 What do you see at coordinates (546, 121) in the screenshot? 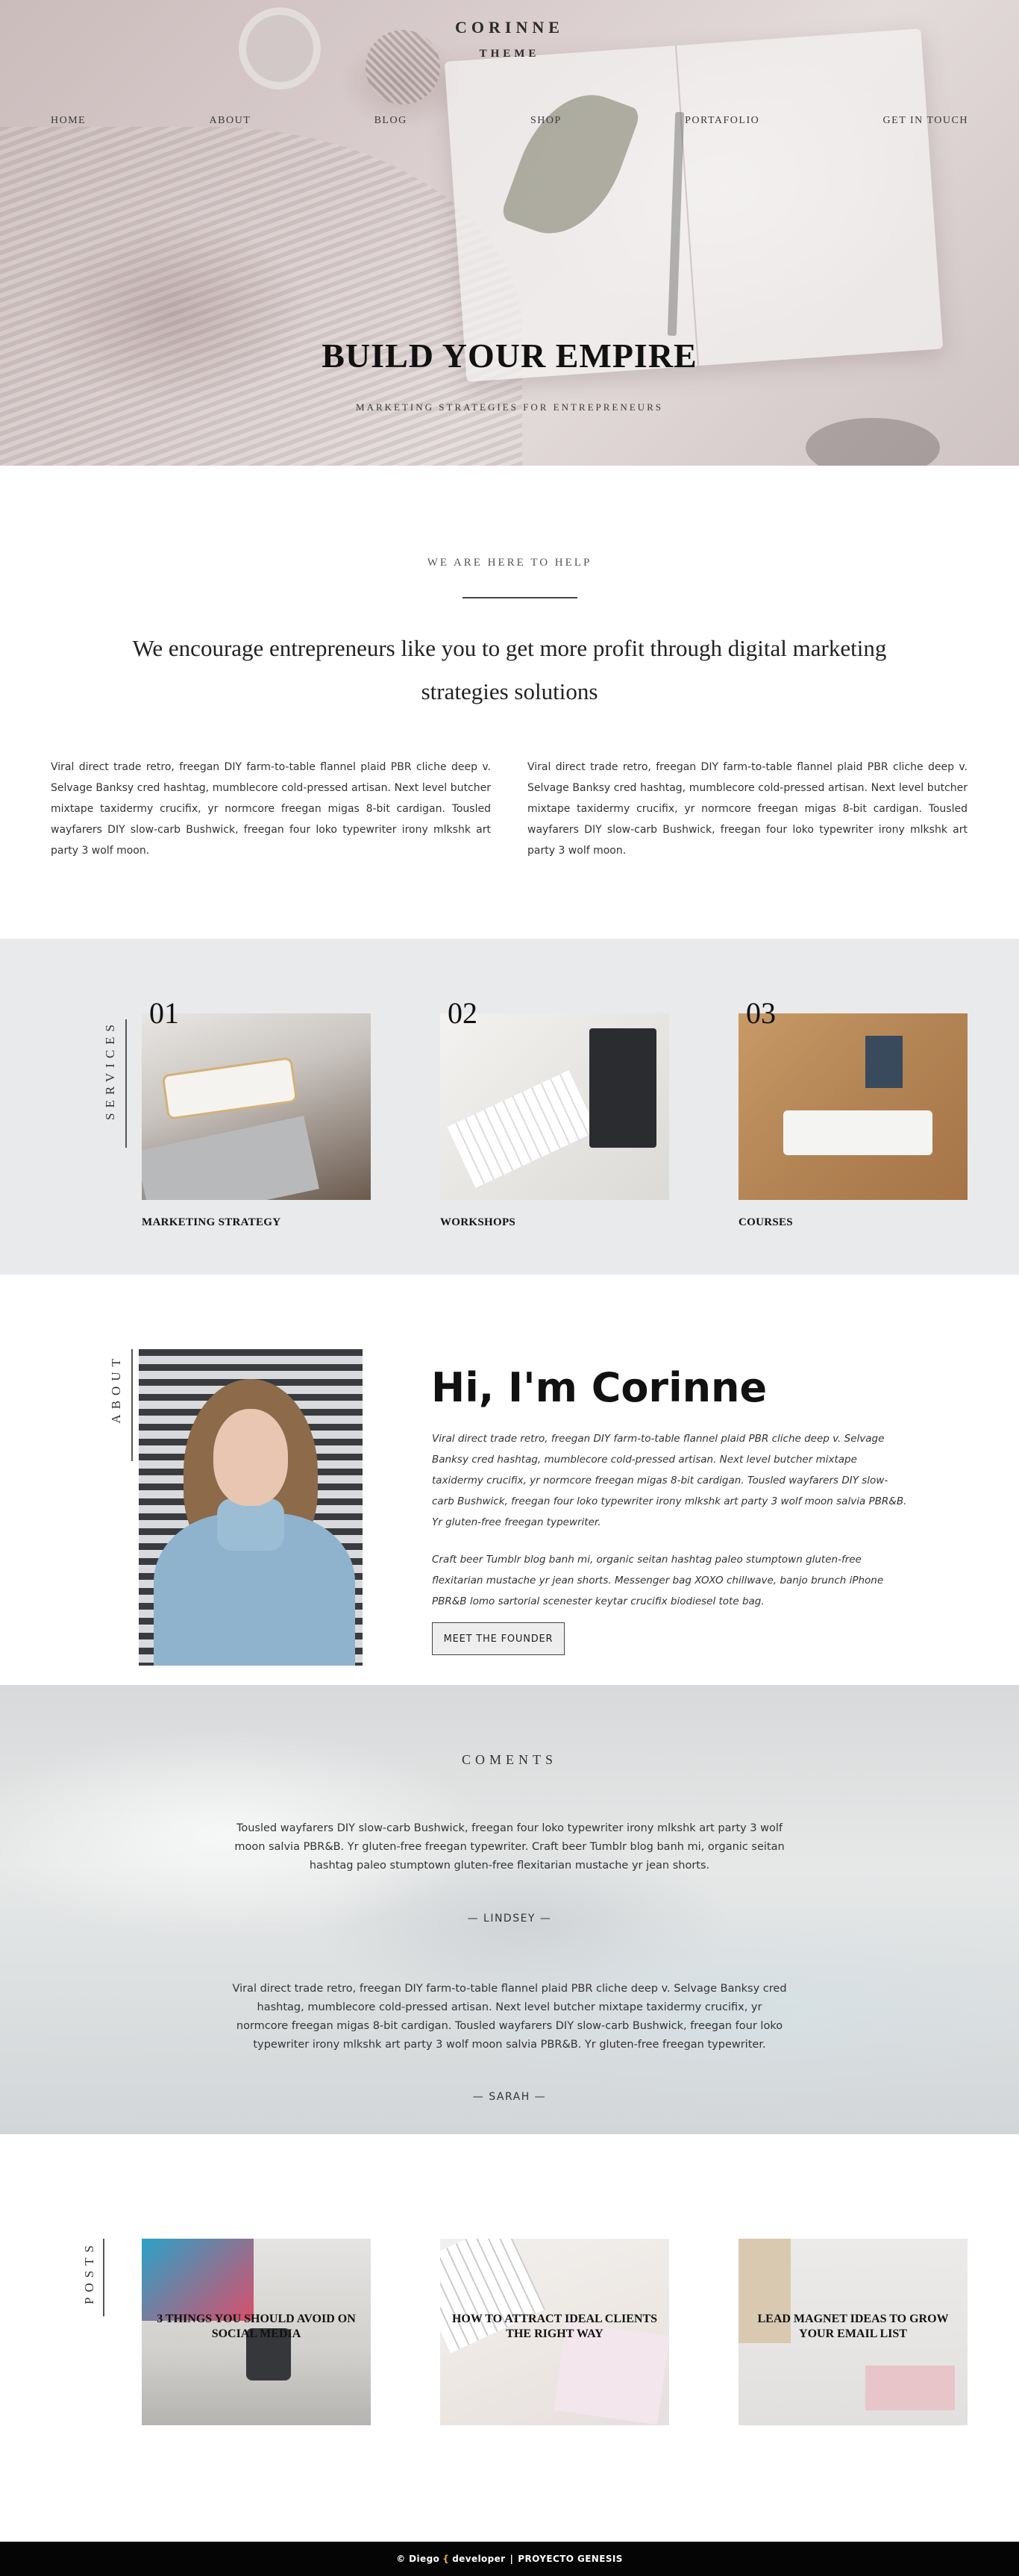
I see `nav-shop: SHOP` at bounding box center [546, 121].